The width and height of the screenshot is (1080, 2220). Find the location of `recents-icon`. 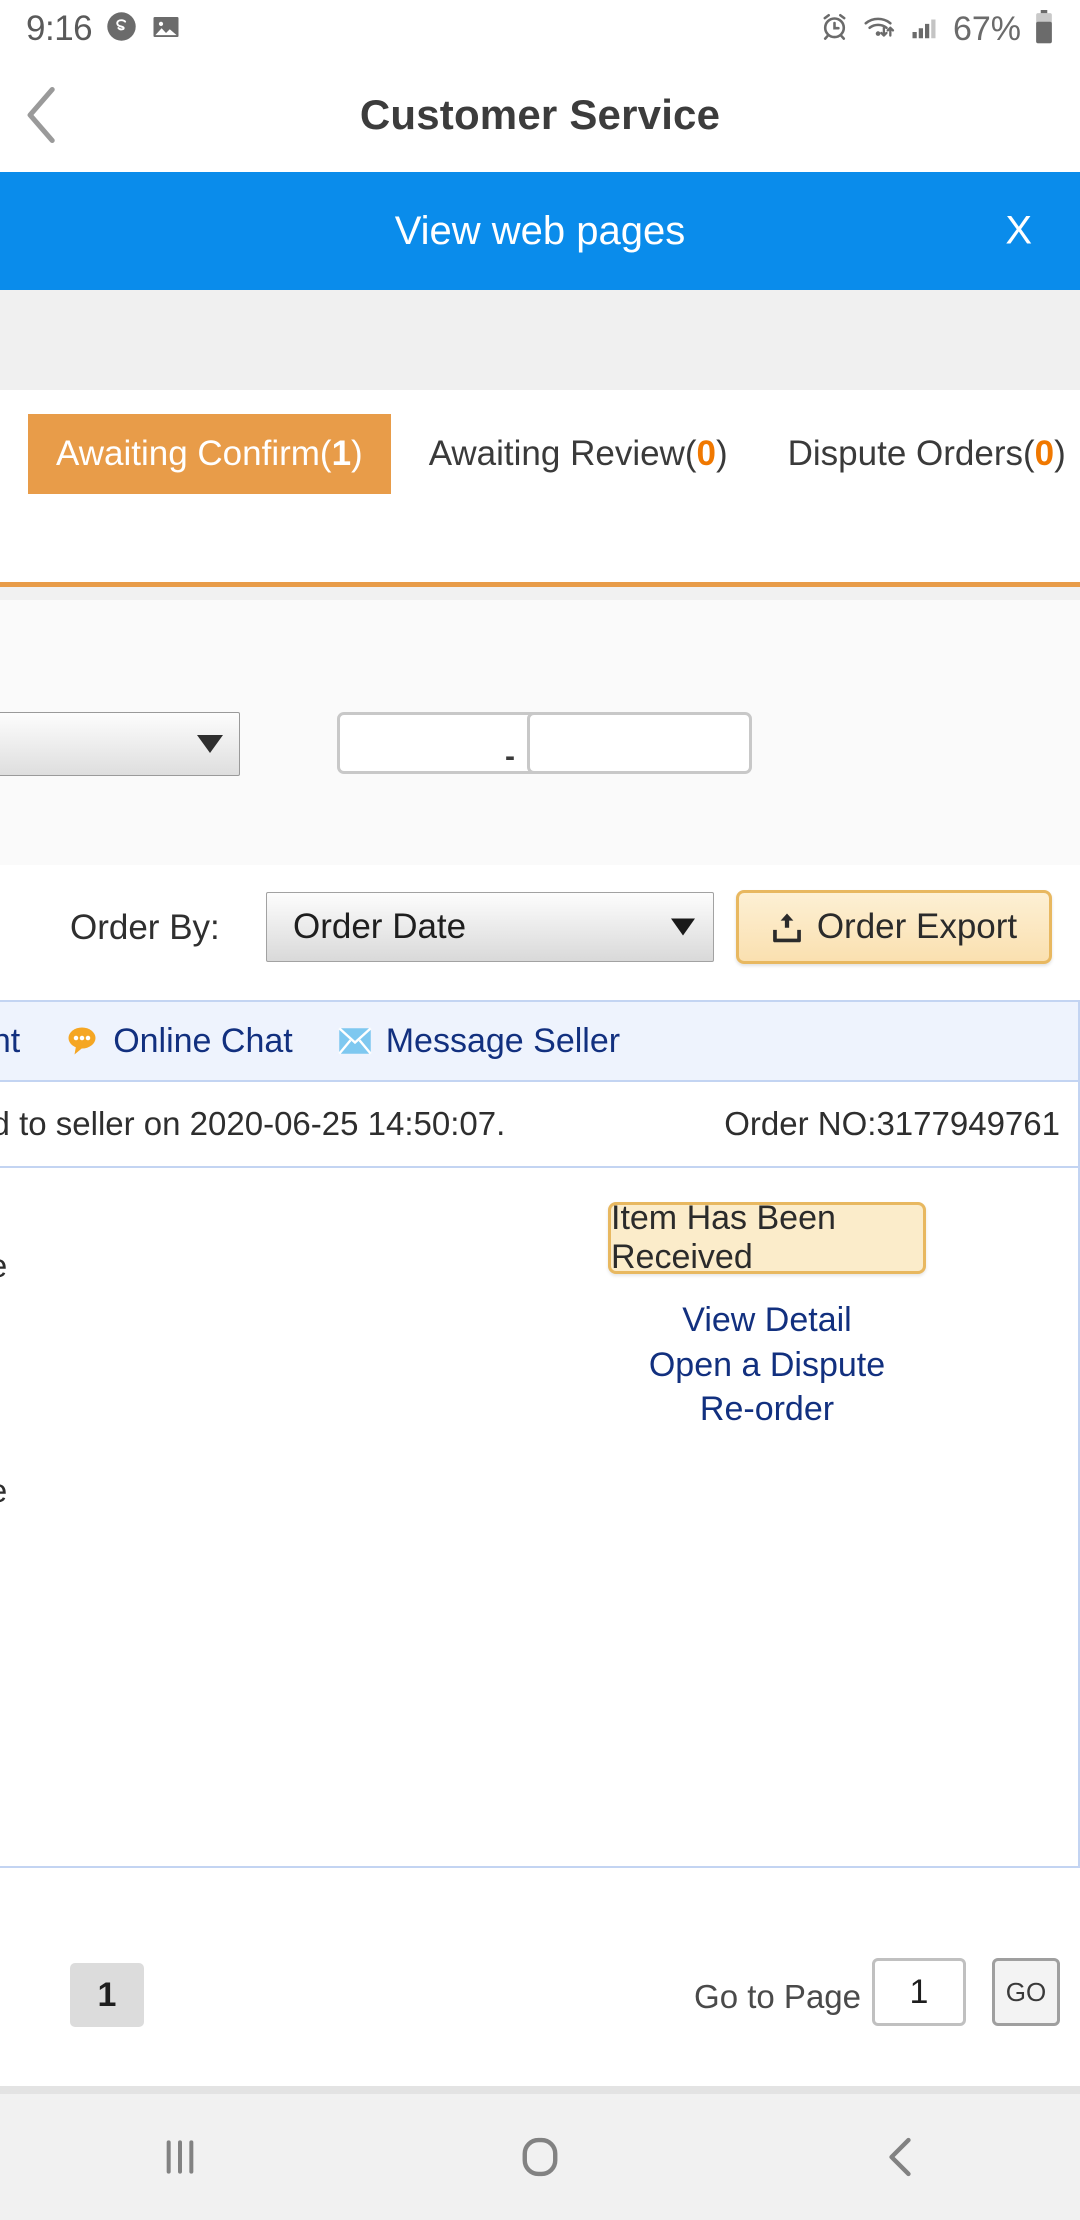

recents-icon is located at coordinates (180, 2157).